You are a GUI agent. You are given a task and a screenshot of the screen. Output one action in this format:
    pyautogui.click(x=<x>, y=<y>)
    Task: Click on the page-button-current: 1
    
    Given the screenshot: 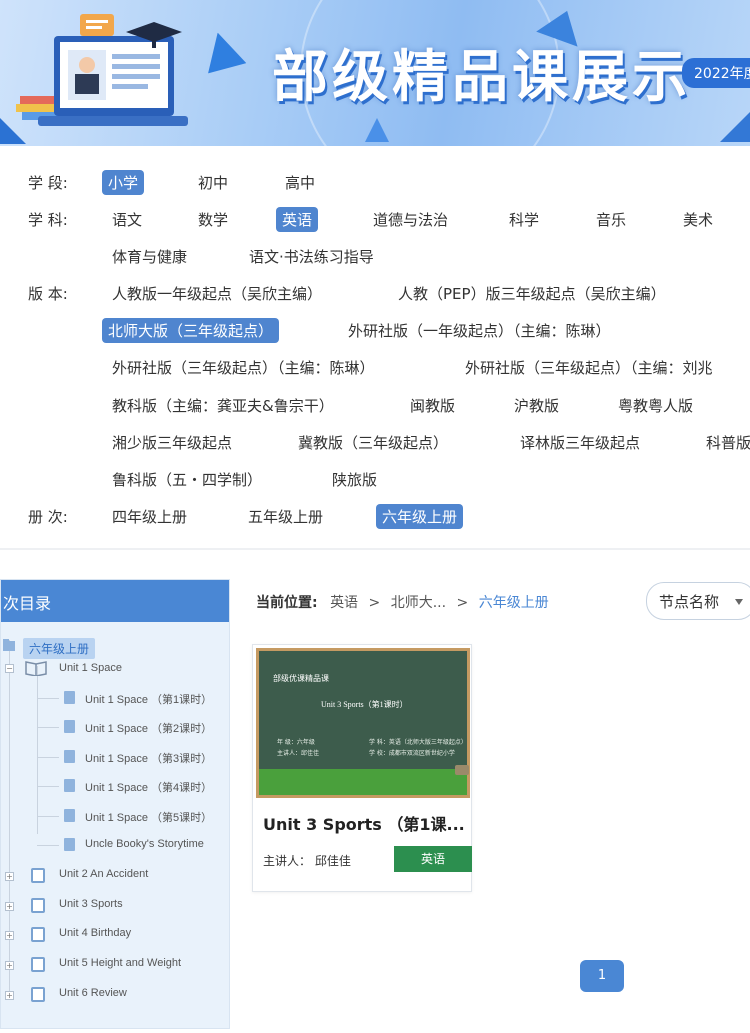 What is the action you would take?
    pyautogui.click(x=602, y=976)
    